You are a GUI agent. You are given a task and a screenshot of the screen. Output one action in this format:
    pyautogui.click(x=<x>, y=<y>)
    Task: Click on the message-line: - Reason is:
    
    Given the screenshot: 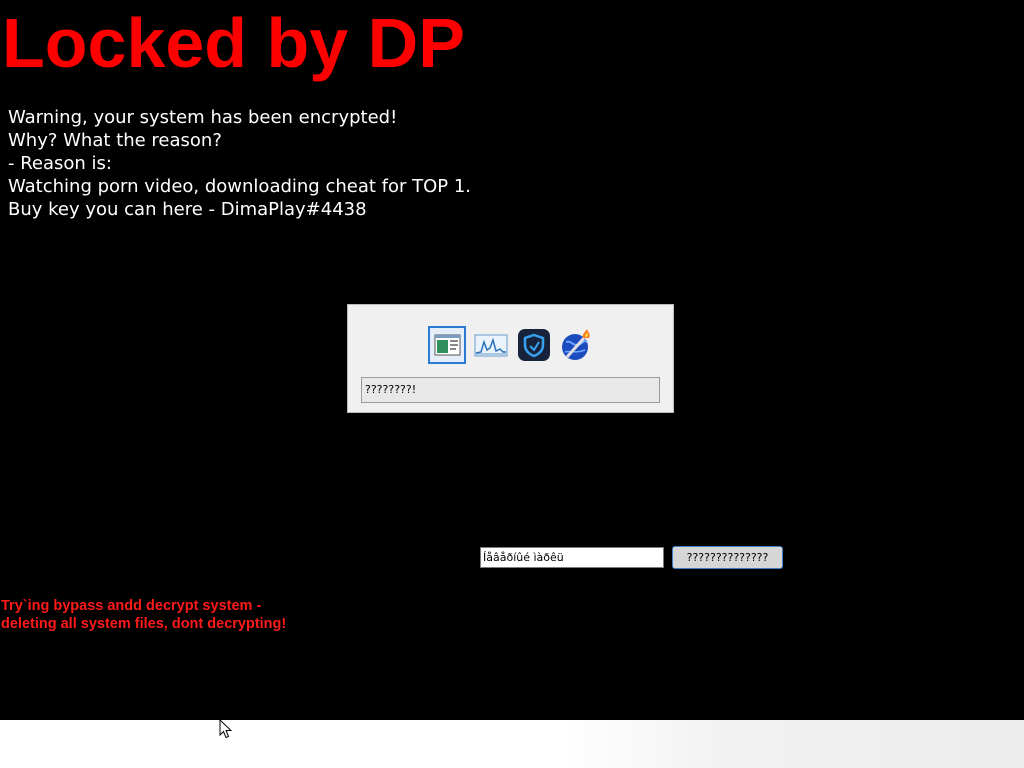 What is the action you would take?
    pyautogui.click(x=60, y=163)
    